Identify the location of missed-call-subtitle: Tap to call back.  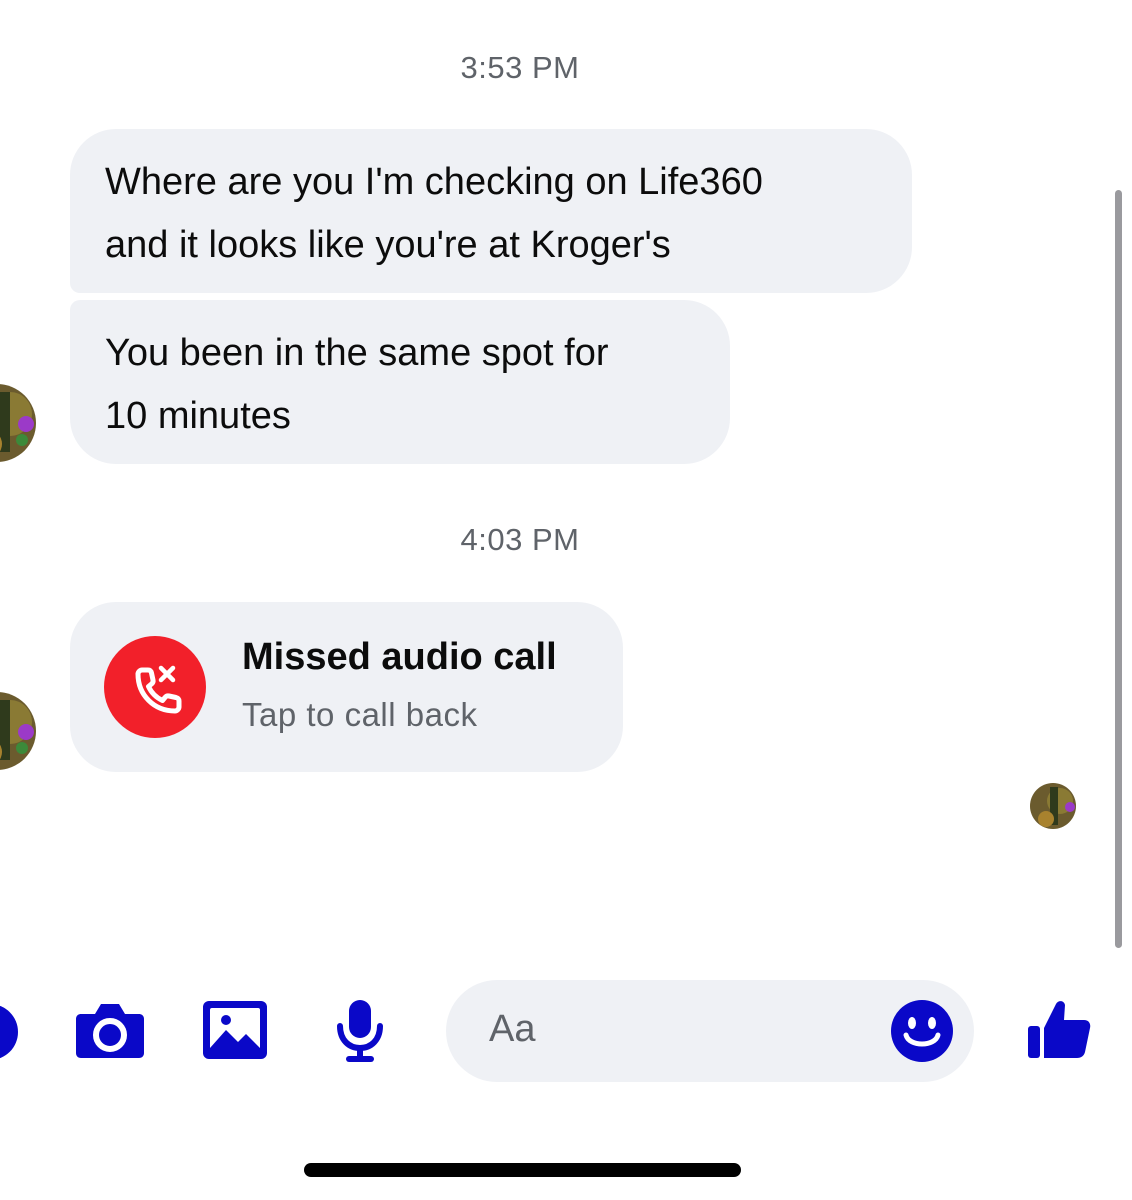
(360, 714).